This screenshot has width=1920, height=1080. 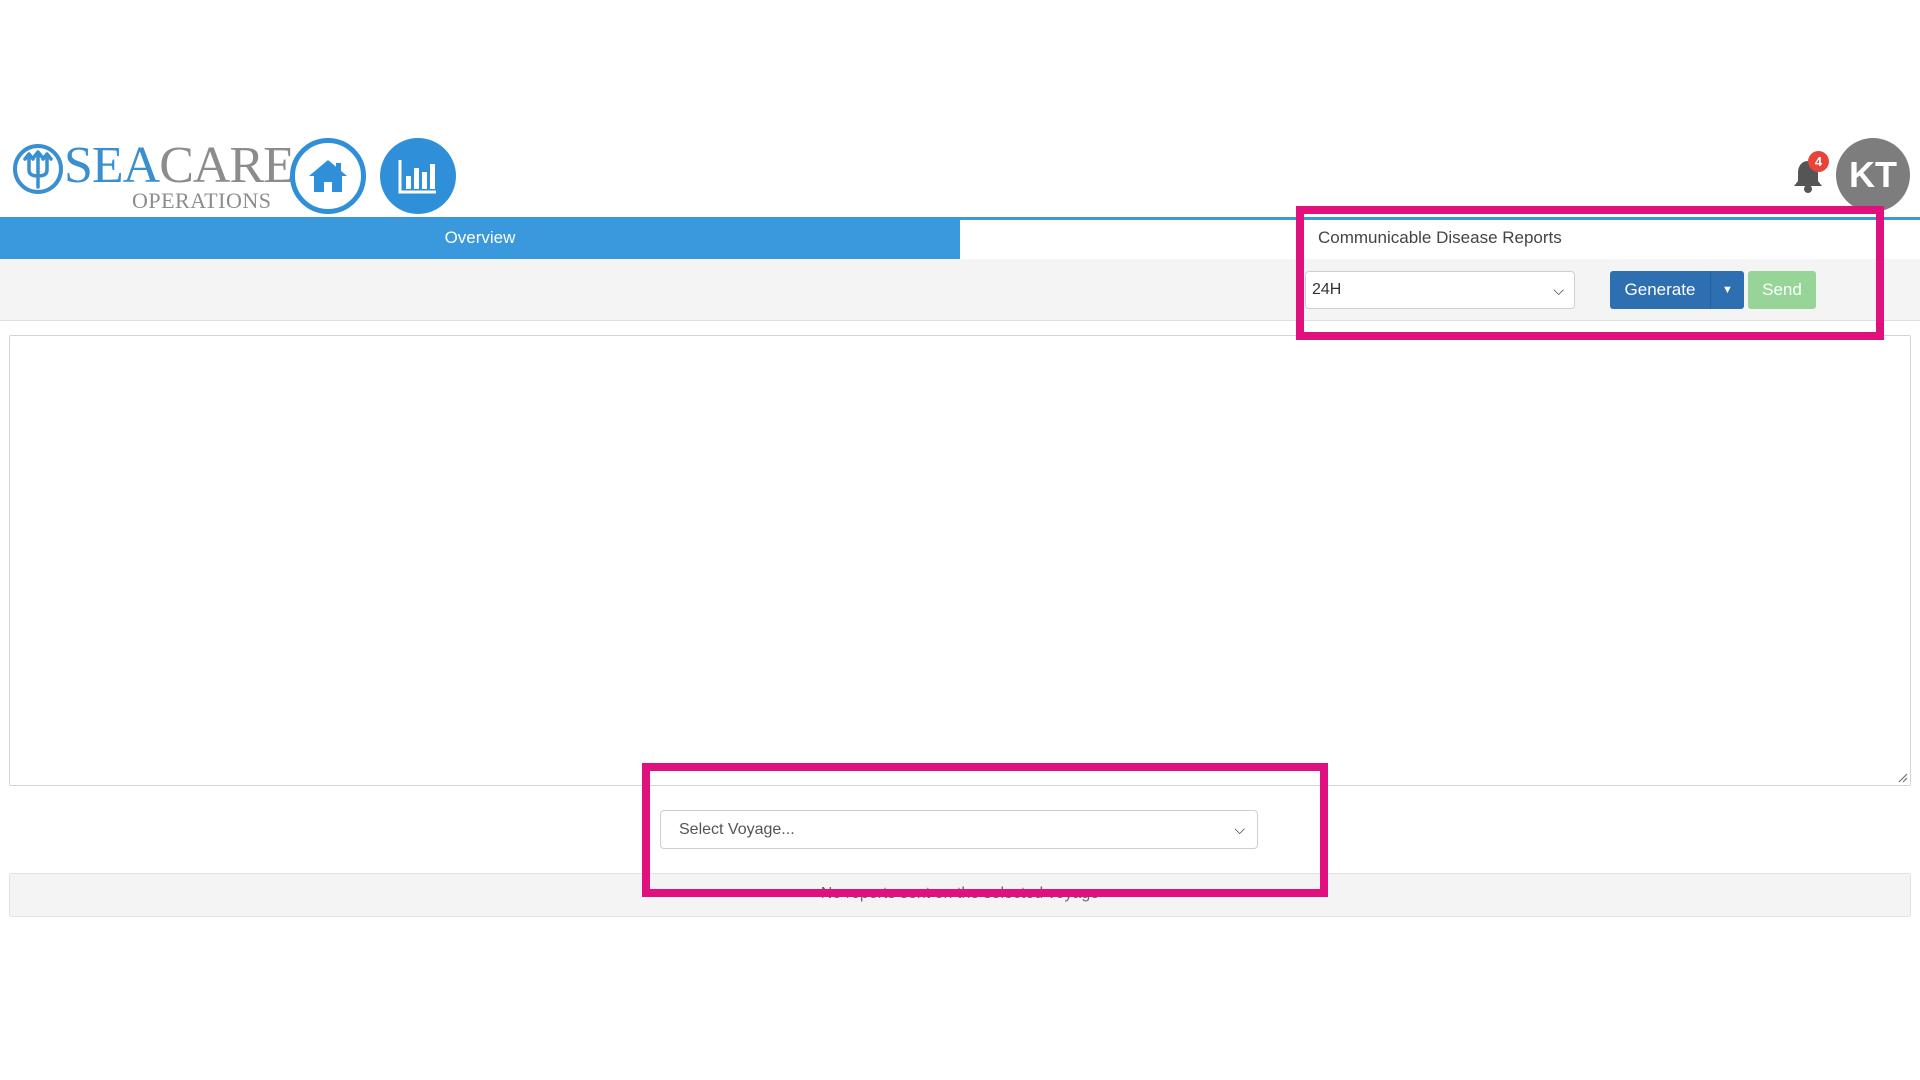 I want to click on analytics-button, so click(x=418, y=176).